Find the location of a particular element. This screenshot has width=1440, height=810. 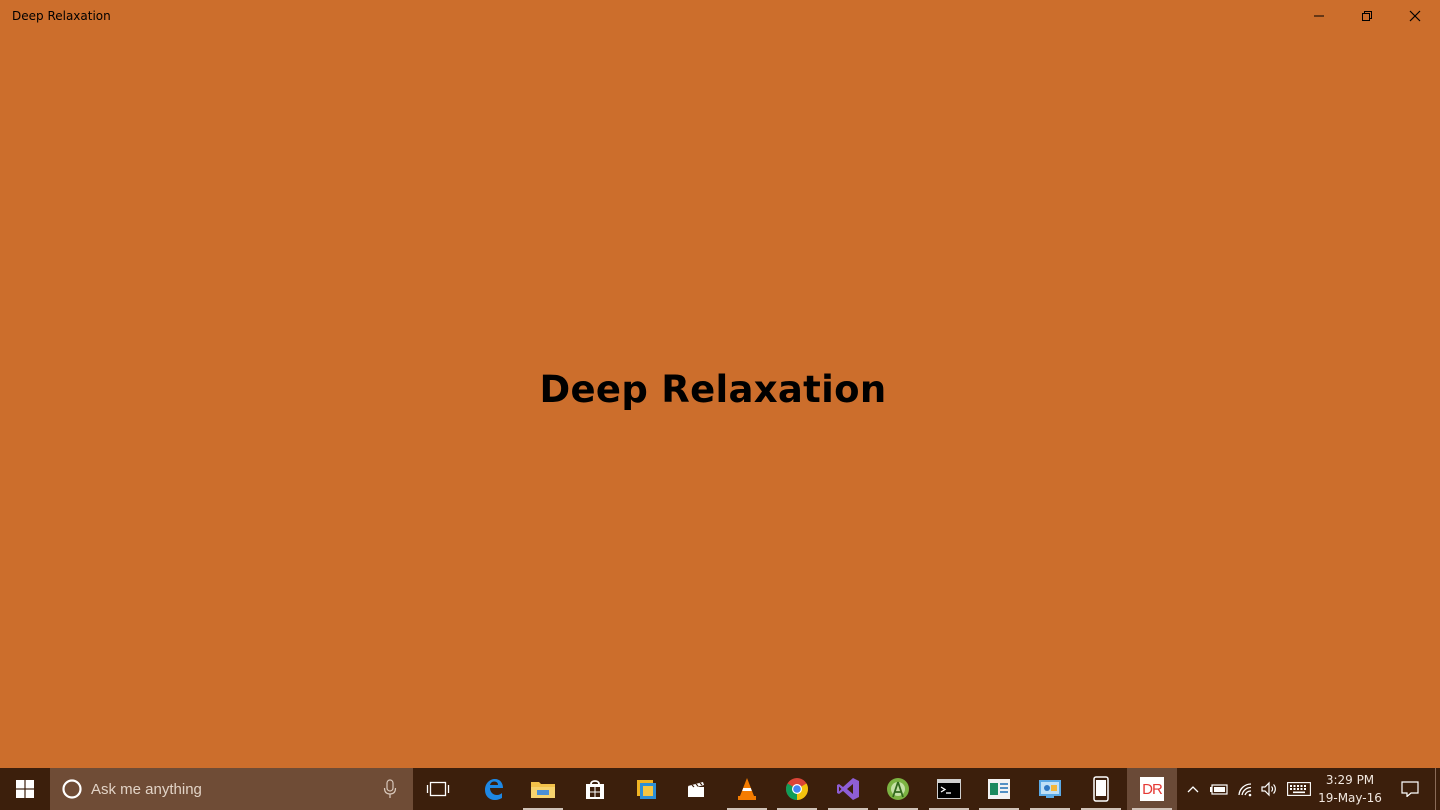

visual-studio-icon is located at coordinates (848, 789).